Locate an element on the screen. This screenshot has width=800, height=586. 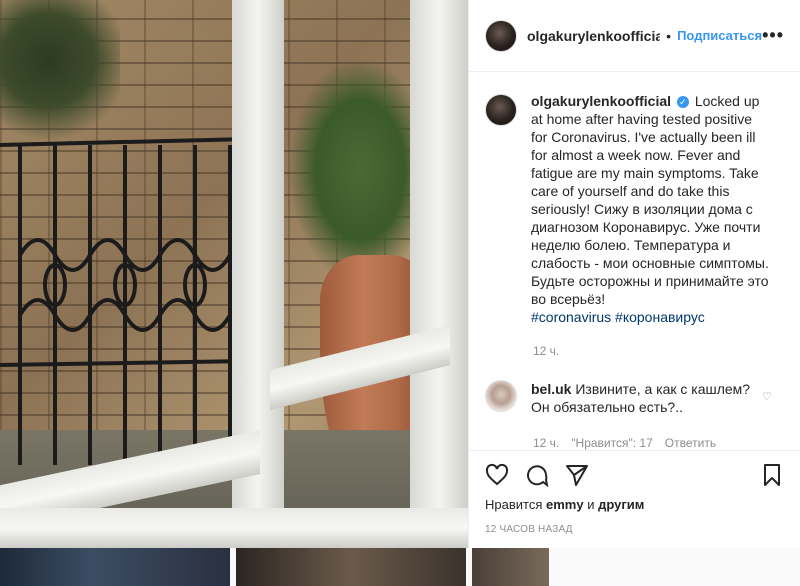
post-header: olgakurylenkoofficial • Подписаться ••• is located at coordinates (634, 36).